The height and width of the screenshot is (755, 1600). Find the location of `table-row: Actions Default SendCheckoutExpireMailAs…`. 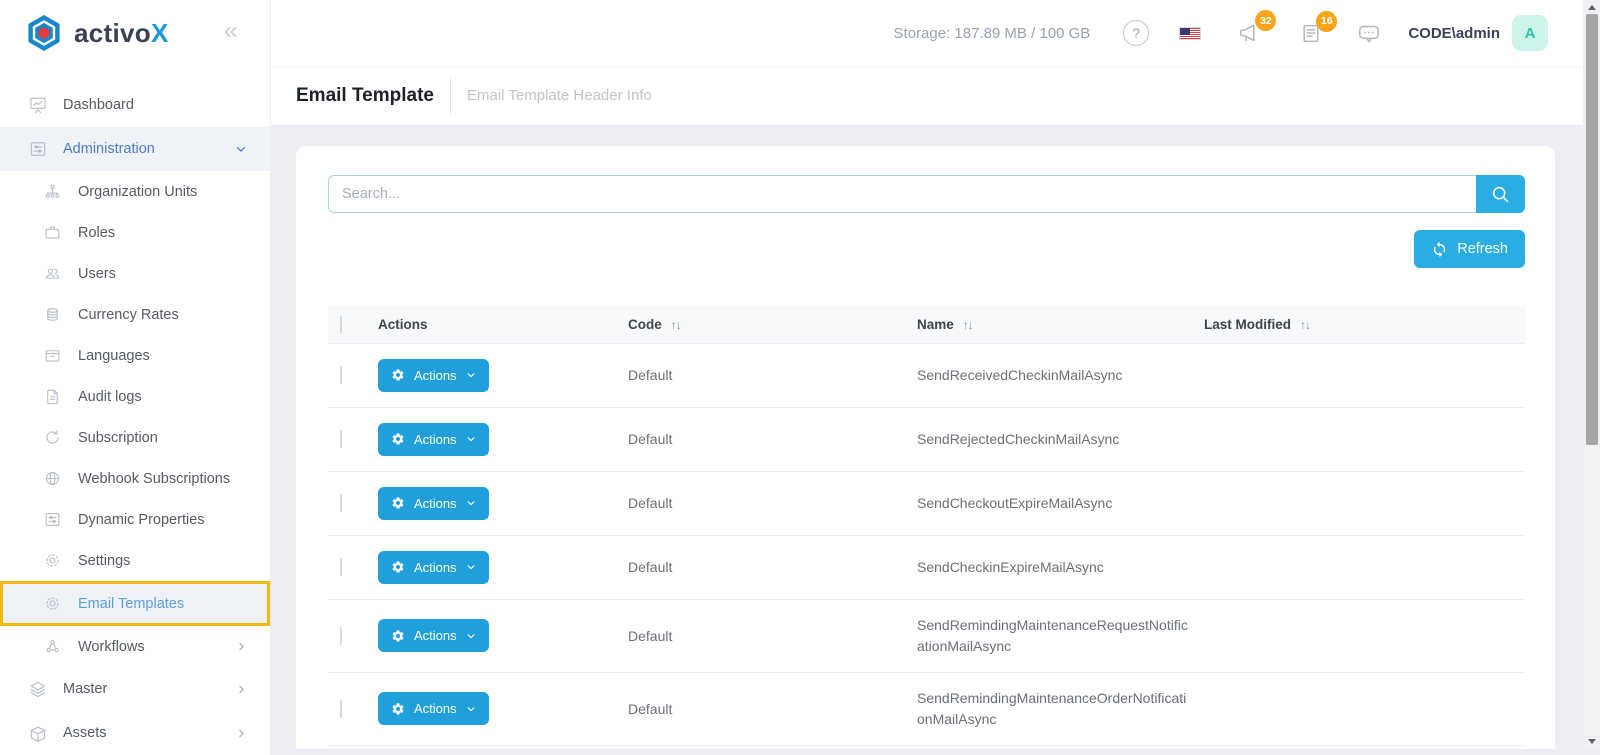

table-row: Actions Default SendCheckoutExpireMailAs… is located at coordinates (926, 503).